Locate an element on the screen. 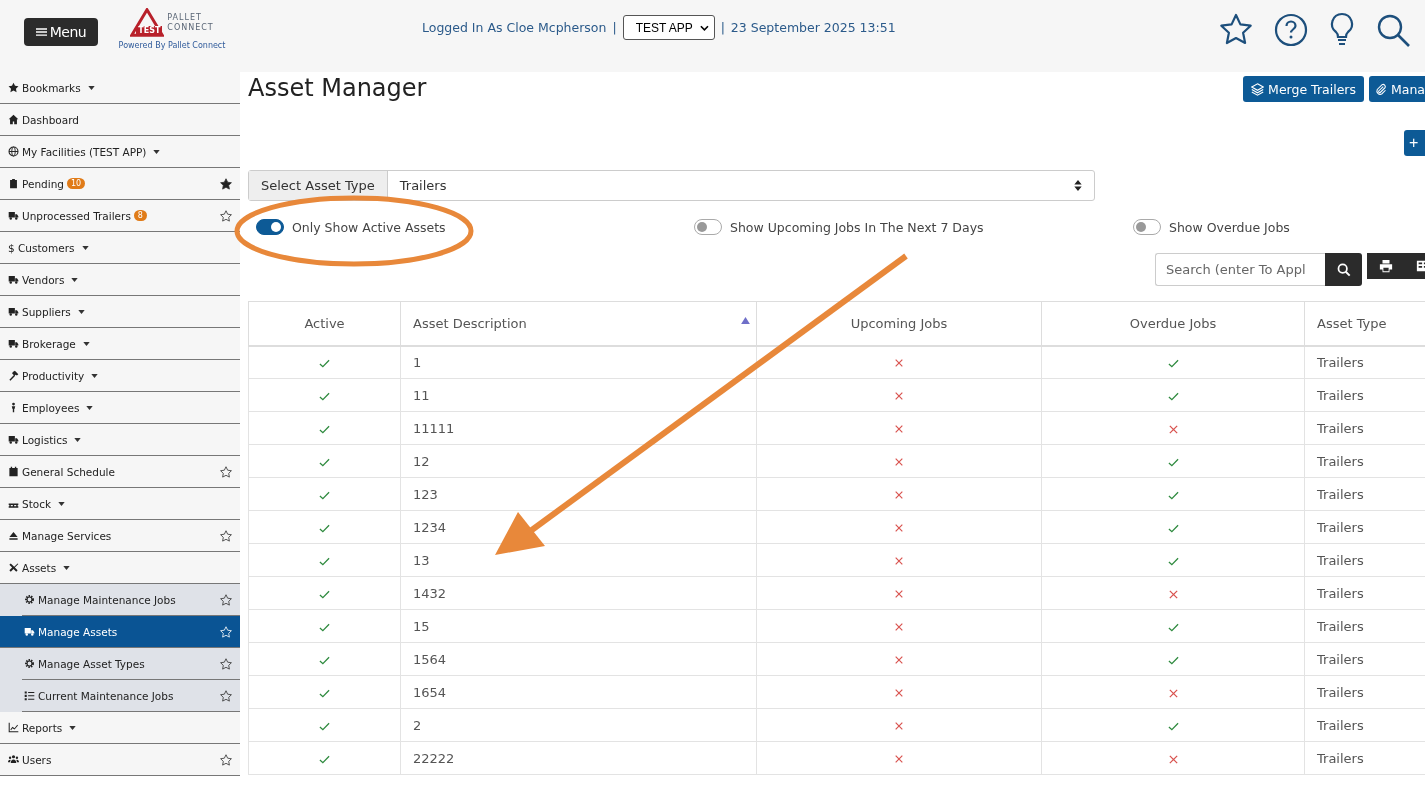 This screenshot has width=1425, height=785. sidebar-label: Assets is located at coordinates (39, 567).